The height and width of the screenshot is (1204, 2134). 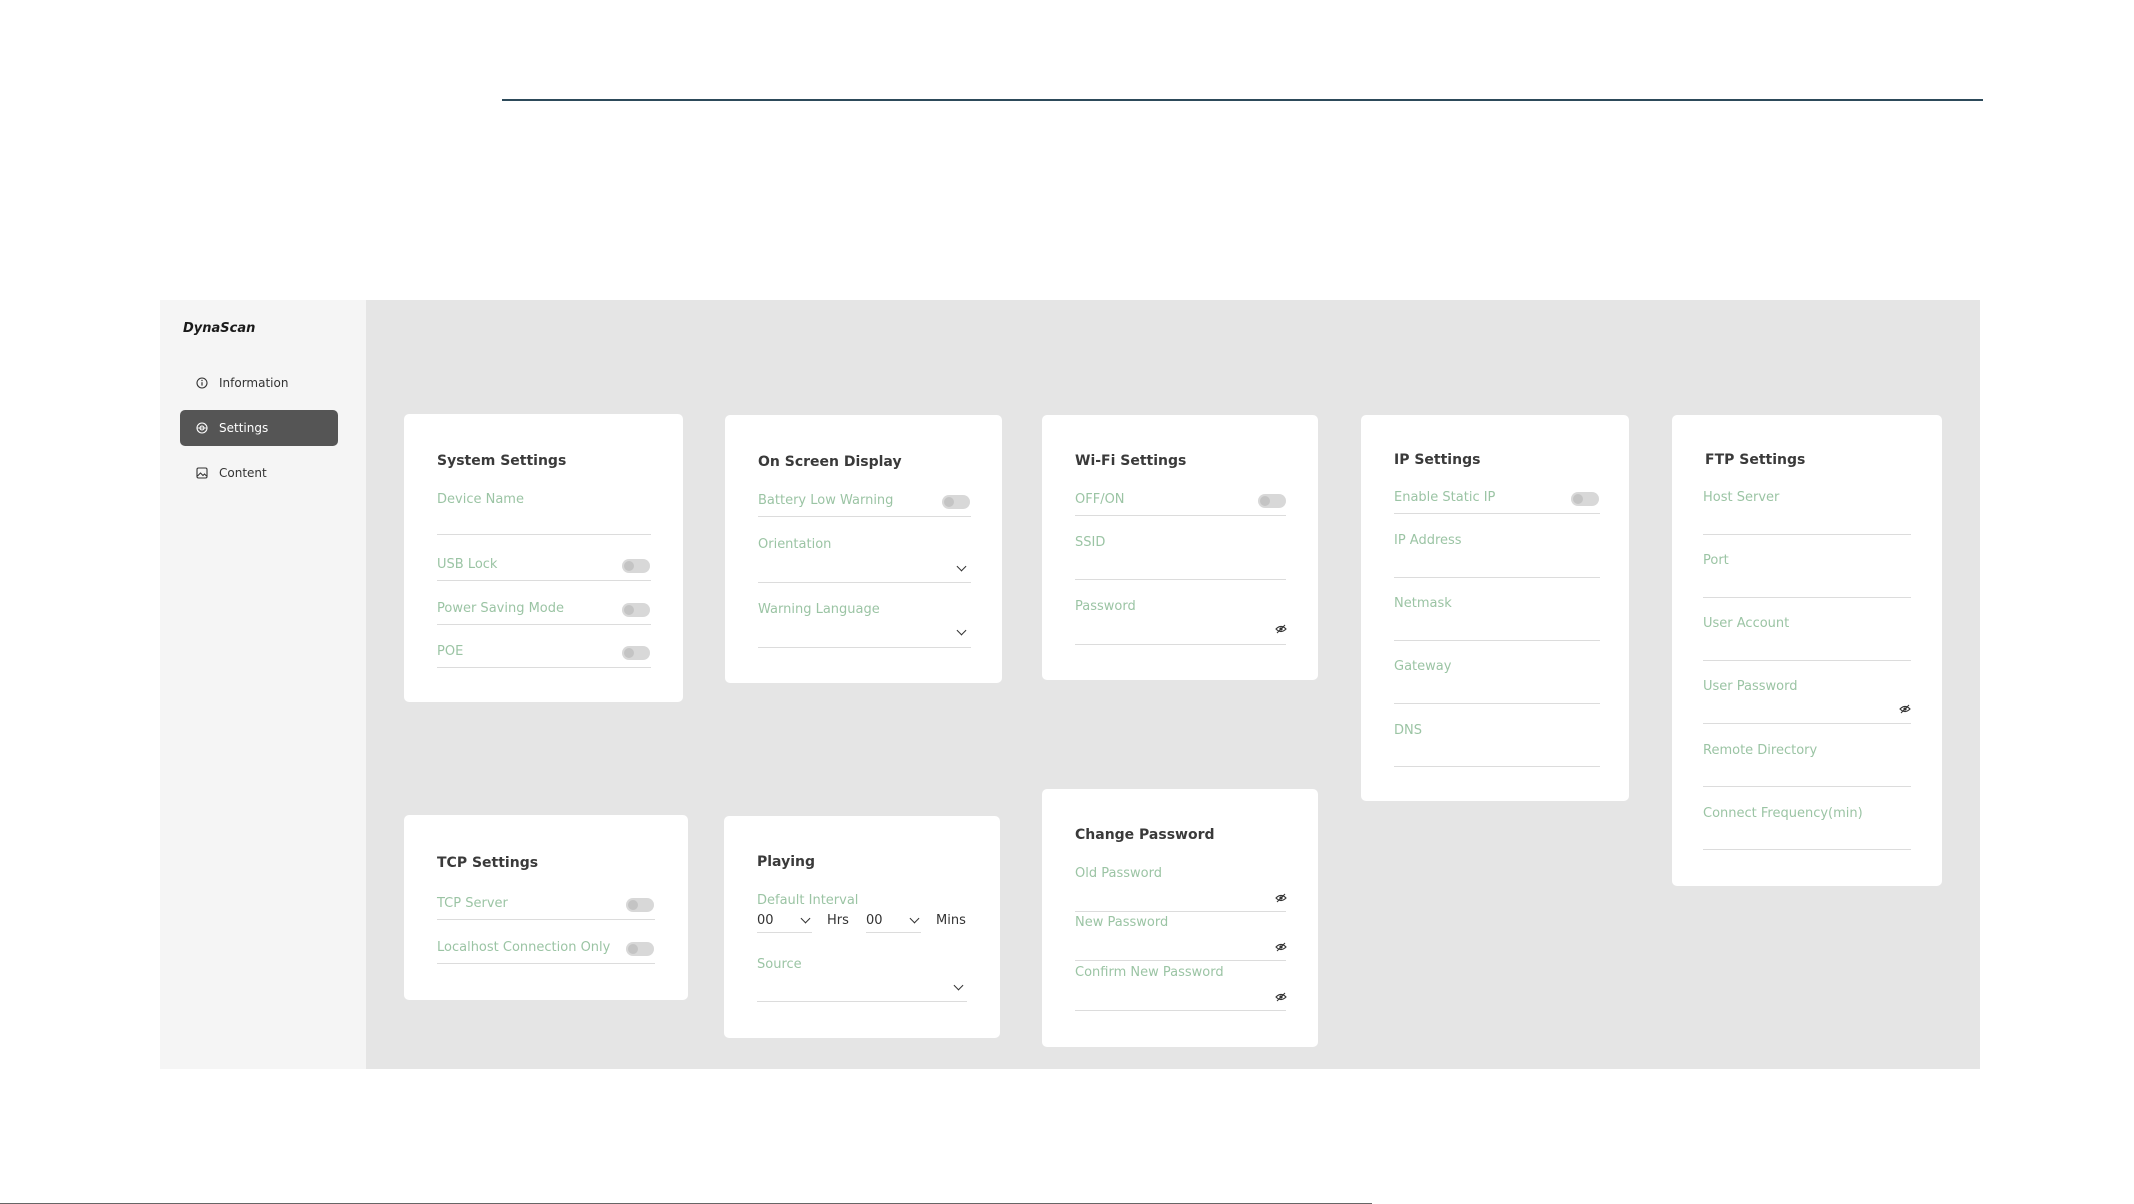 What do you see at coordinates (501, 608) in the screenshot?
I see `power-saving-label: Power Saving Mode` at bounding box center [501, 608].